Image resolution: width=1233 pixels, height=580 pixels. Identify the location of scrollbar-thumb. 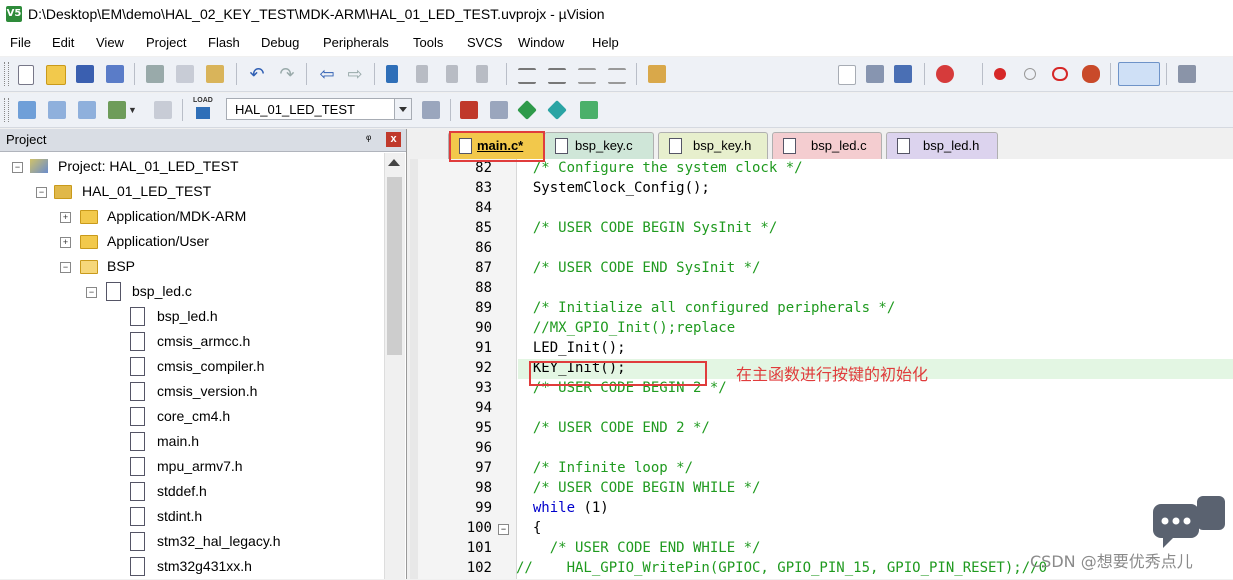
(394, 266).